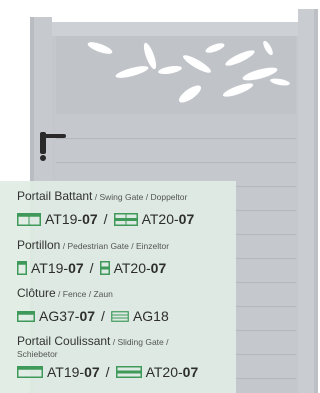  I want to click on title-main: Portillon, so click(39, 245).